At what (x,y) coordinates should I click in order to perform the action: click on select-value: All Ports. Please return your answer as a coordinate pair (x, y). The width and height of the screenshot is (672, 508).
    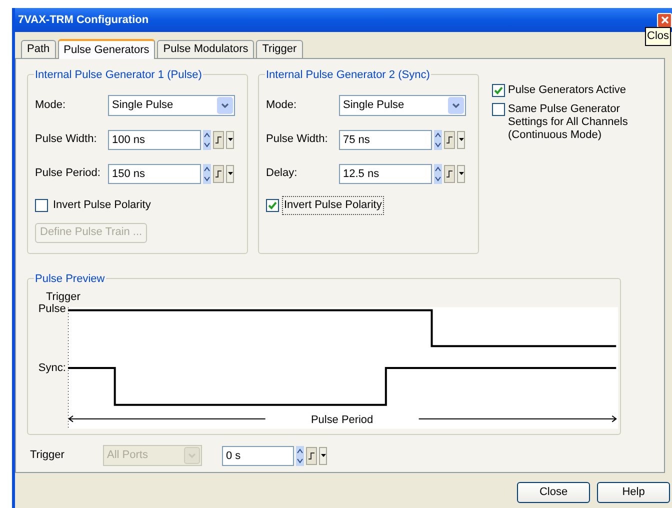
    Looking at the image, I should click on (127, 456).